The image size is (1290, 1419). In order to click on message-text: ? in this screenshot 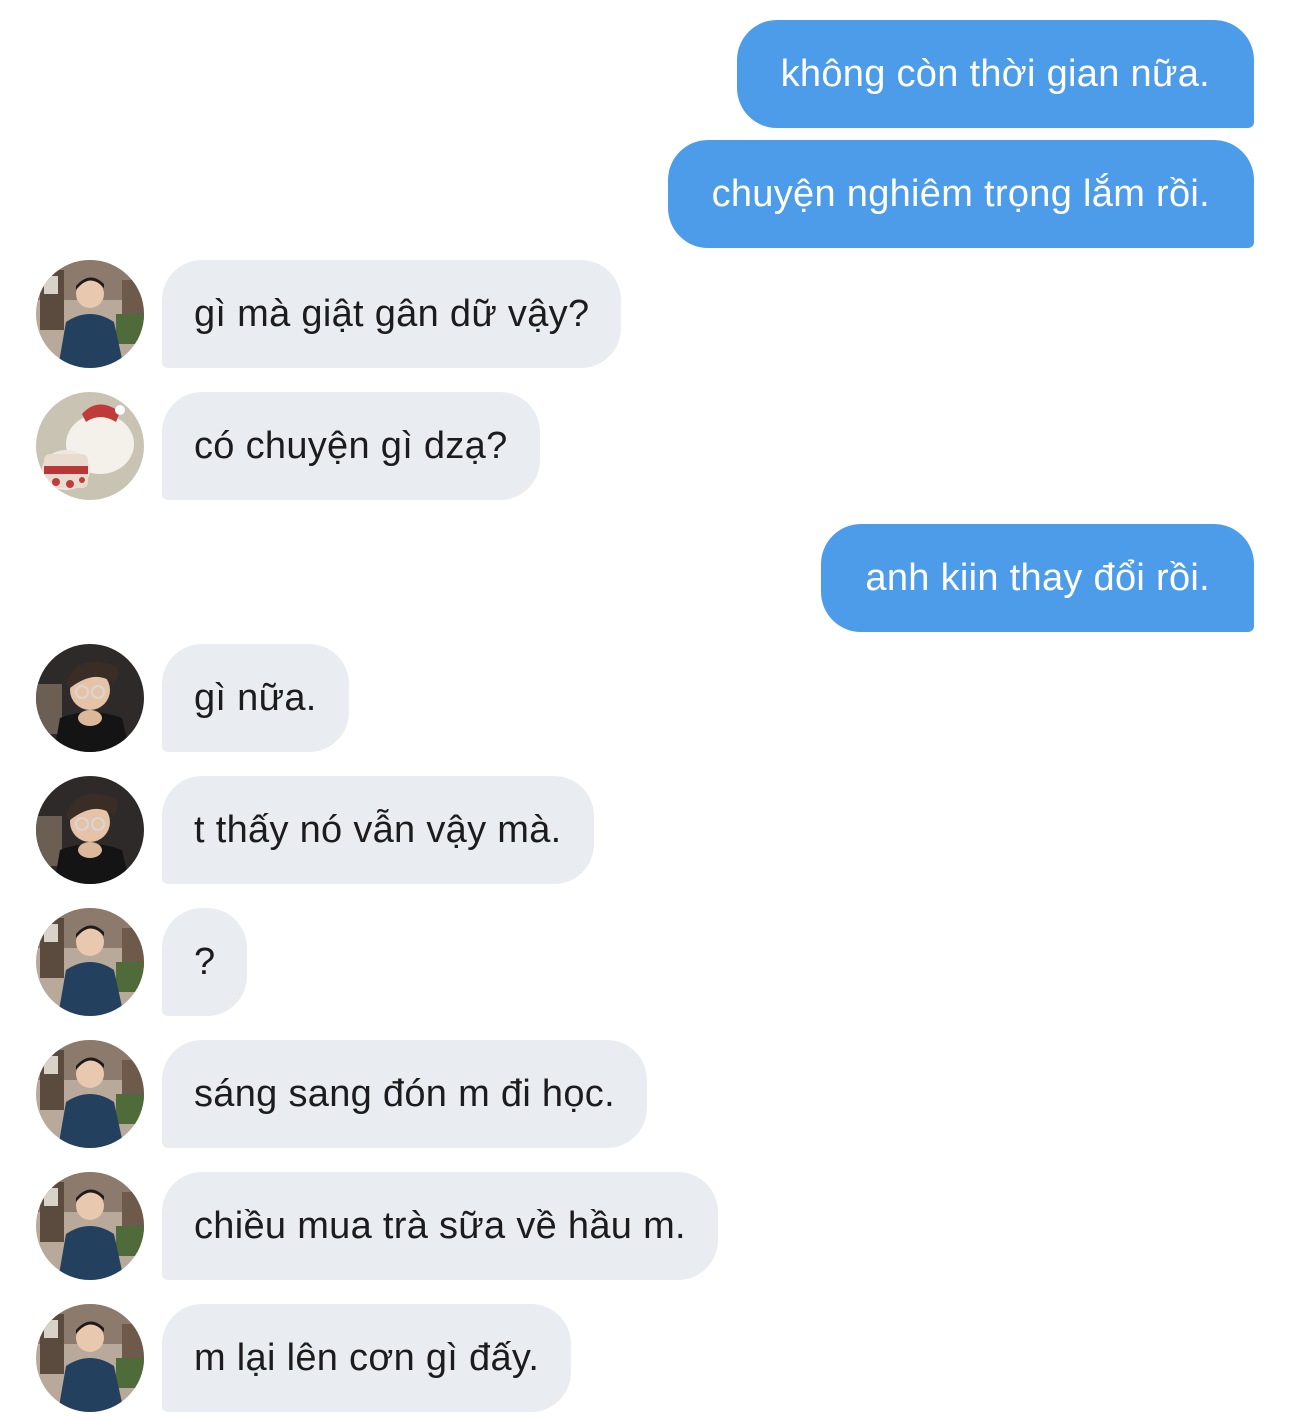, I will do `click(205, 962)`.